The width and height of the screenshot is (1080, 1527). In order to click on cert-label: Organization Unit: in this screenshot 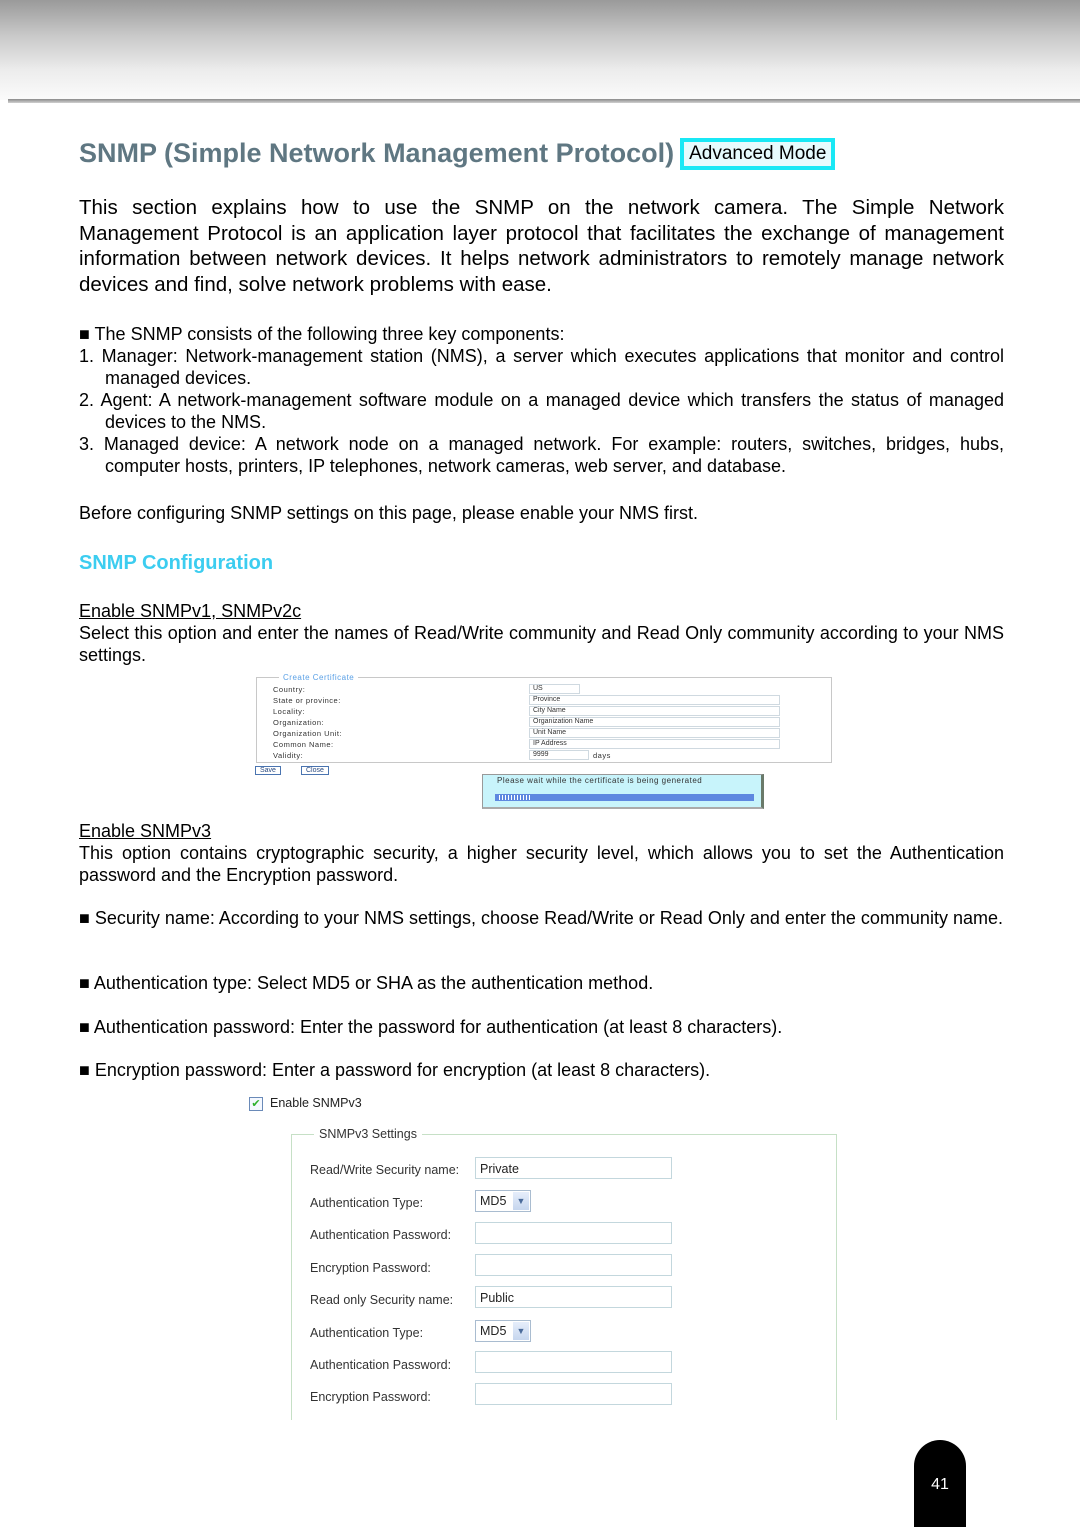, I will do `click(308, 733)`.